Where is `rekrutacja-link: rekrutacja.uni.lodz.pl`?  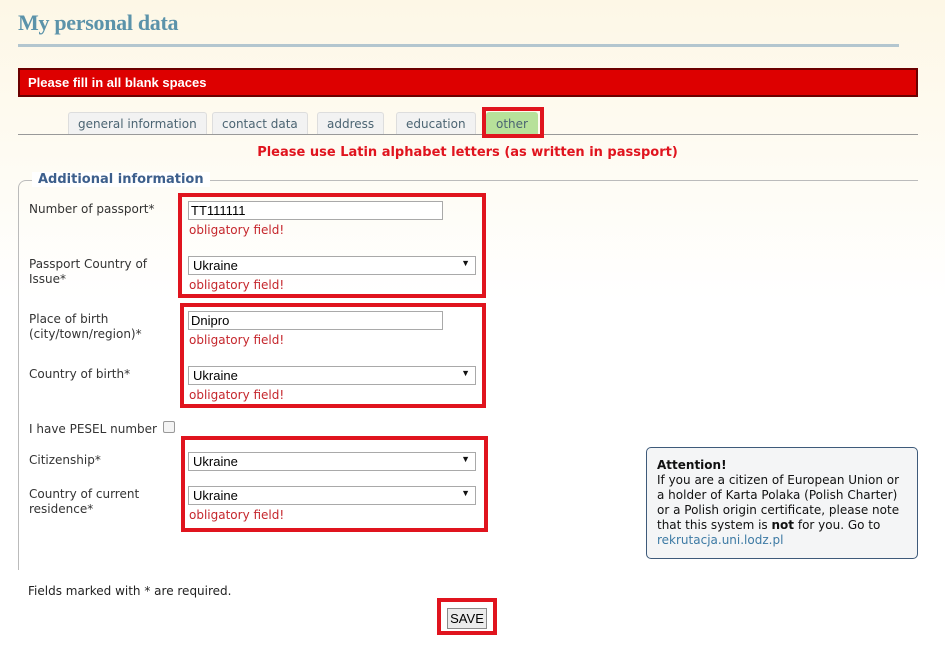
rekrutacja-link: rekrutacja.uni.lodz.pl is located at coordinates (720, 540).